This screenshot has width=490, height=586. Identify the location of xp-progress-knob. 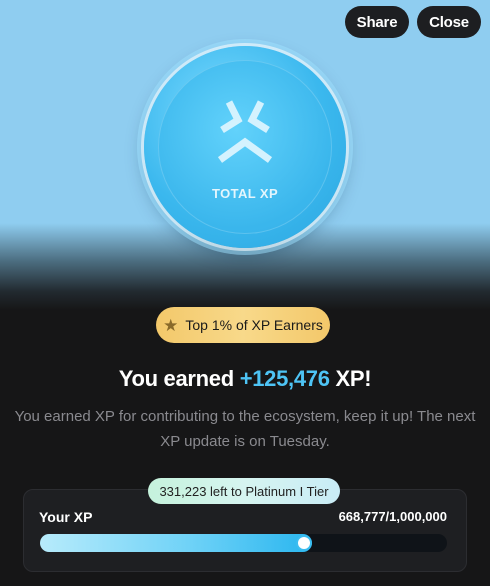
(304, 543).